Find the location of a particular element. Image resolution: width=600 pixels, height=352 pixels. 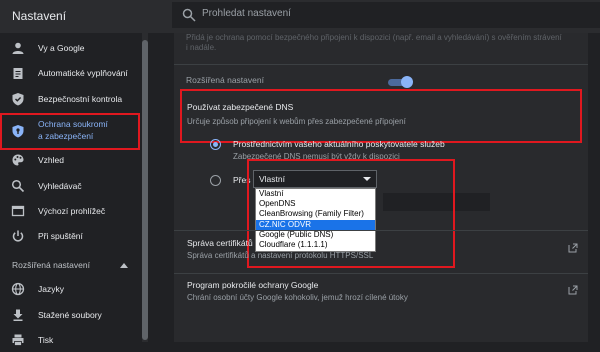

radio-current-provider is located at coordinates (215, 144).